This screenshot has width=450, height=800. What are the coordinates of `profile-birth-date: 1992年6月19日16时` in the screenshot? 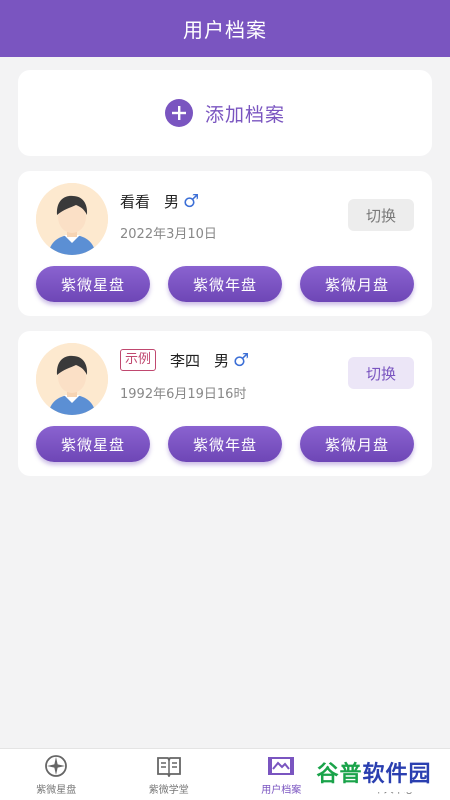 It's located at (183, 394).